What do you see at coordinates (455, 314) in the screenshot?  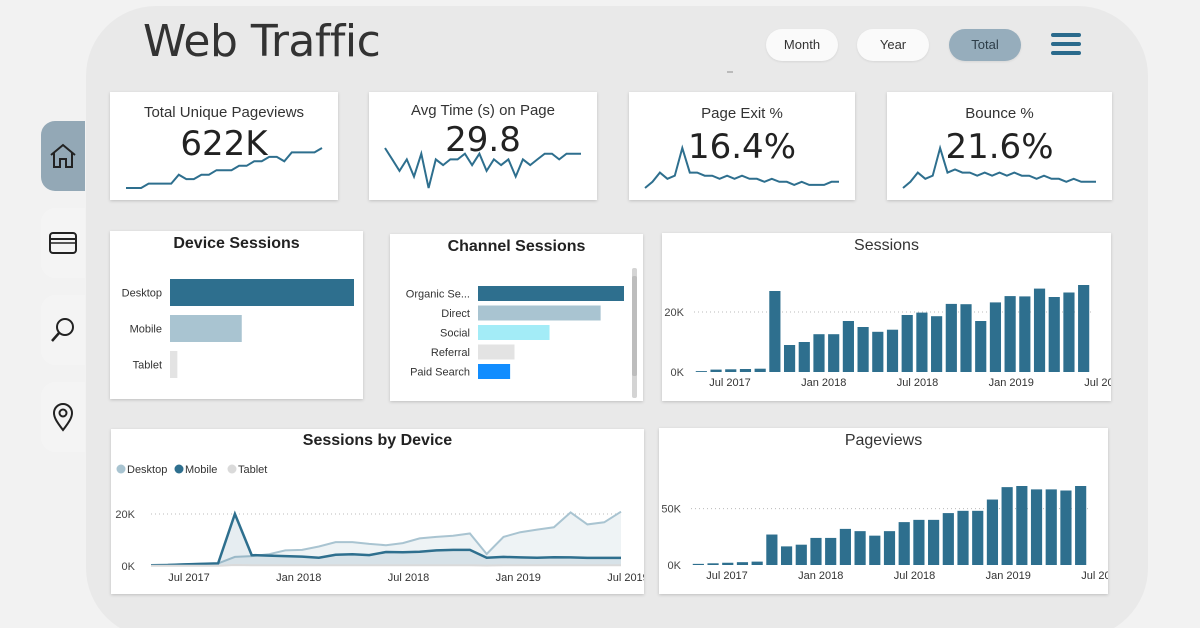 I see `bar-label: Direct` at bounding box center [455, 314].